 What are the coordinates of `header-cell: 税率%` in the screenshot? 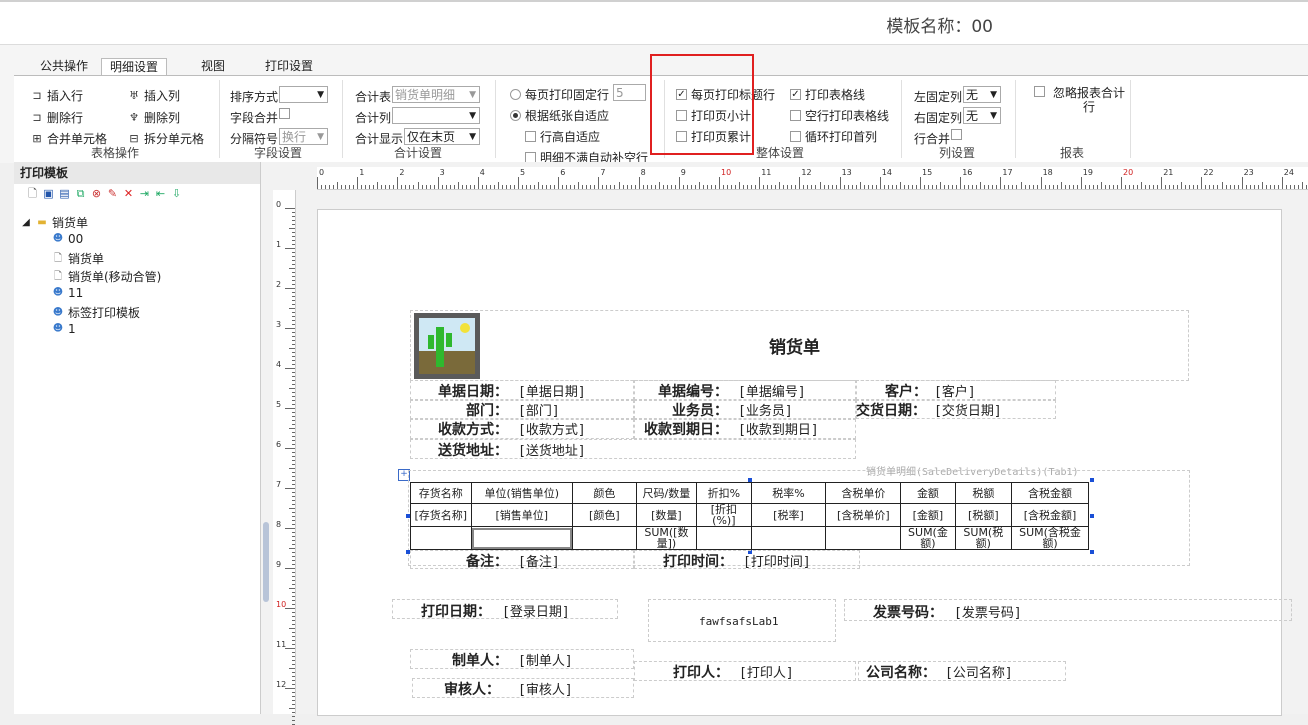 It's located at (788, 493).